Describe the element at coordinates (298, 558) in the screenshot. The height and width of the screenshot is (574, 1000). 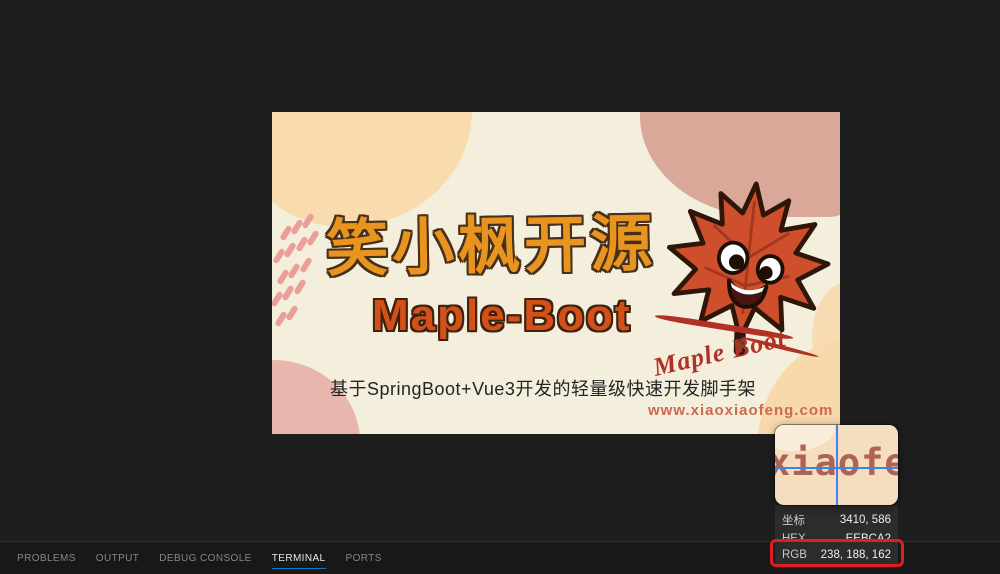
I see `tab-terminal: TERMINAL` at that location.